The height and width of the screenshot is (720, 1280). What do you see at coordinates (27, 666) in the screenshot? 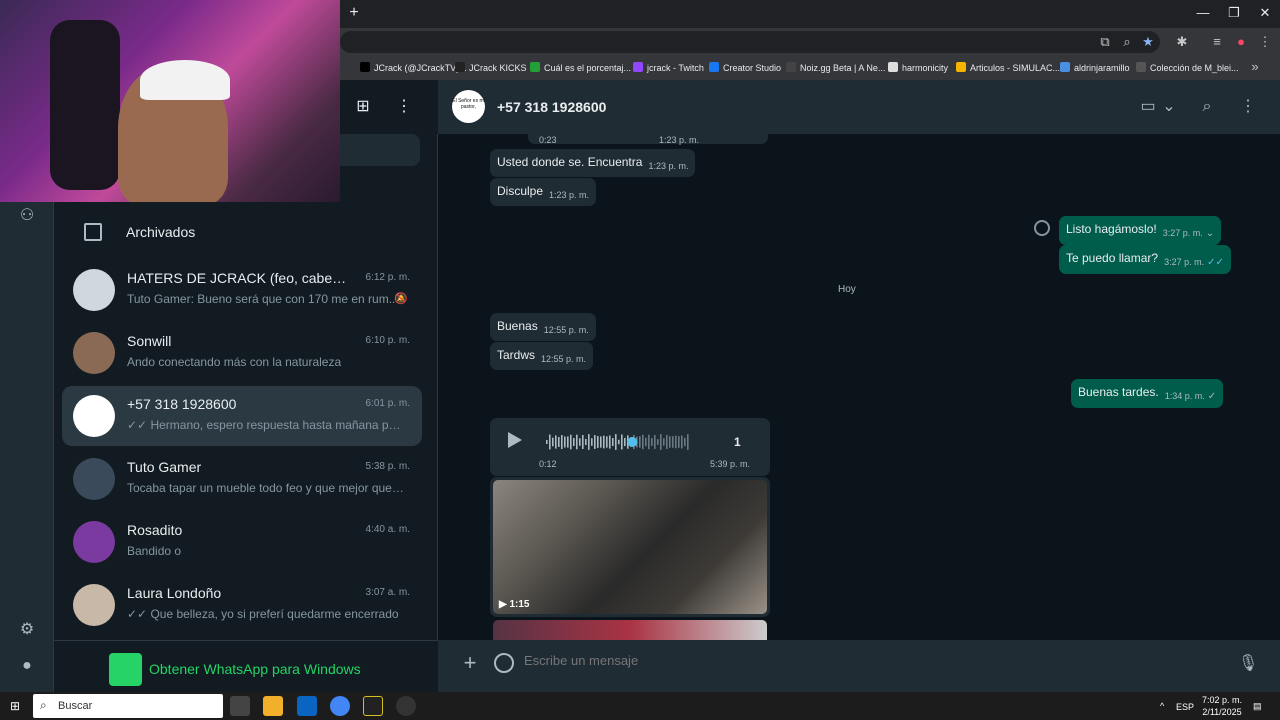
I see `profile-avatar-icon: ●` at bounding box center [27, 666].